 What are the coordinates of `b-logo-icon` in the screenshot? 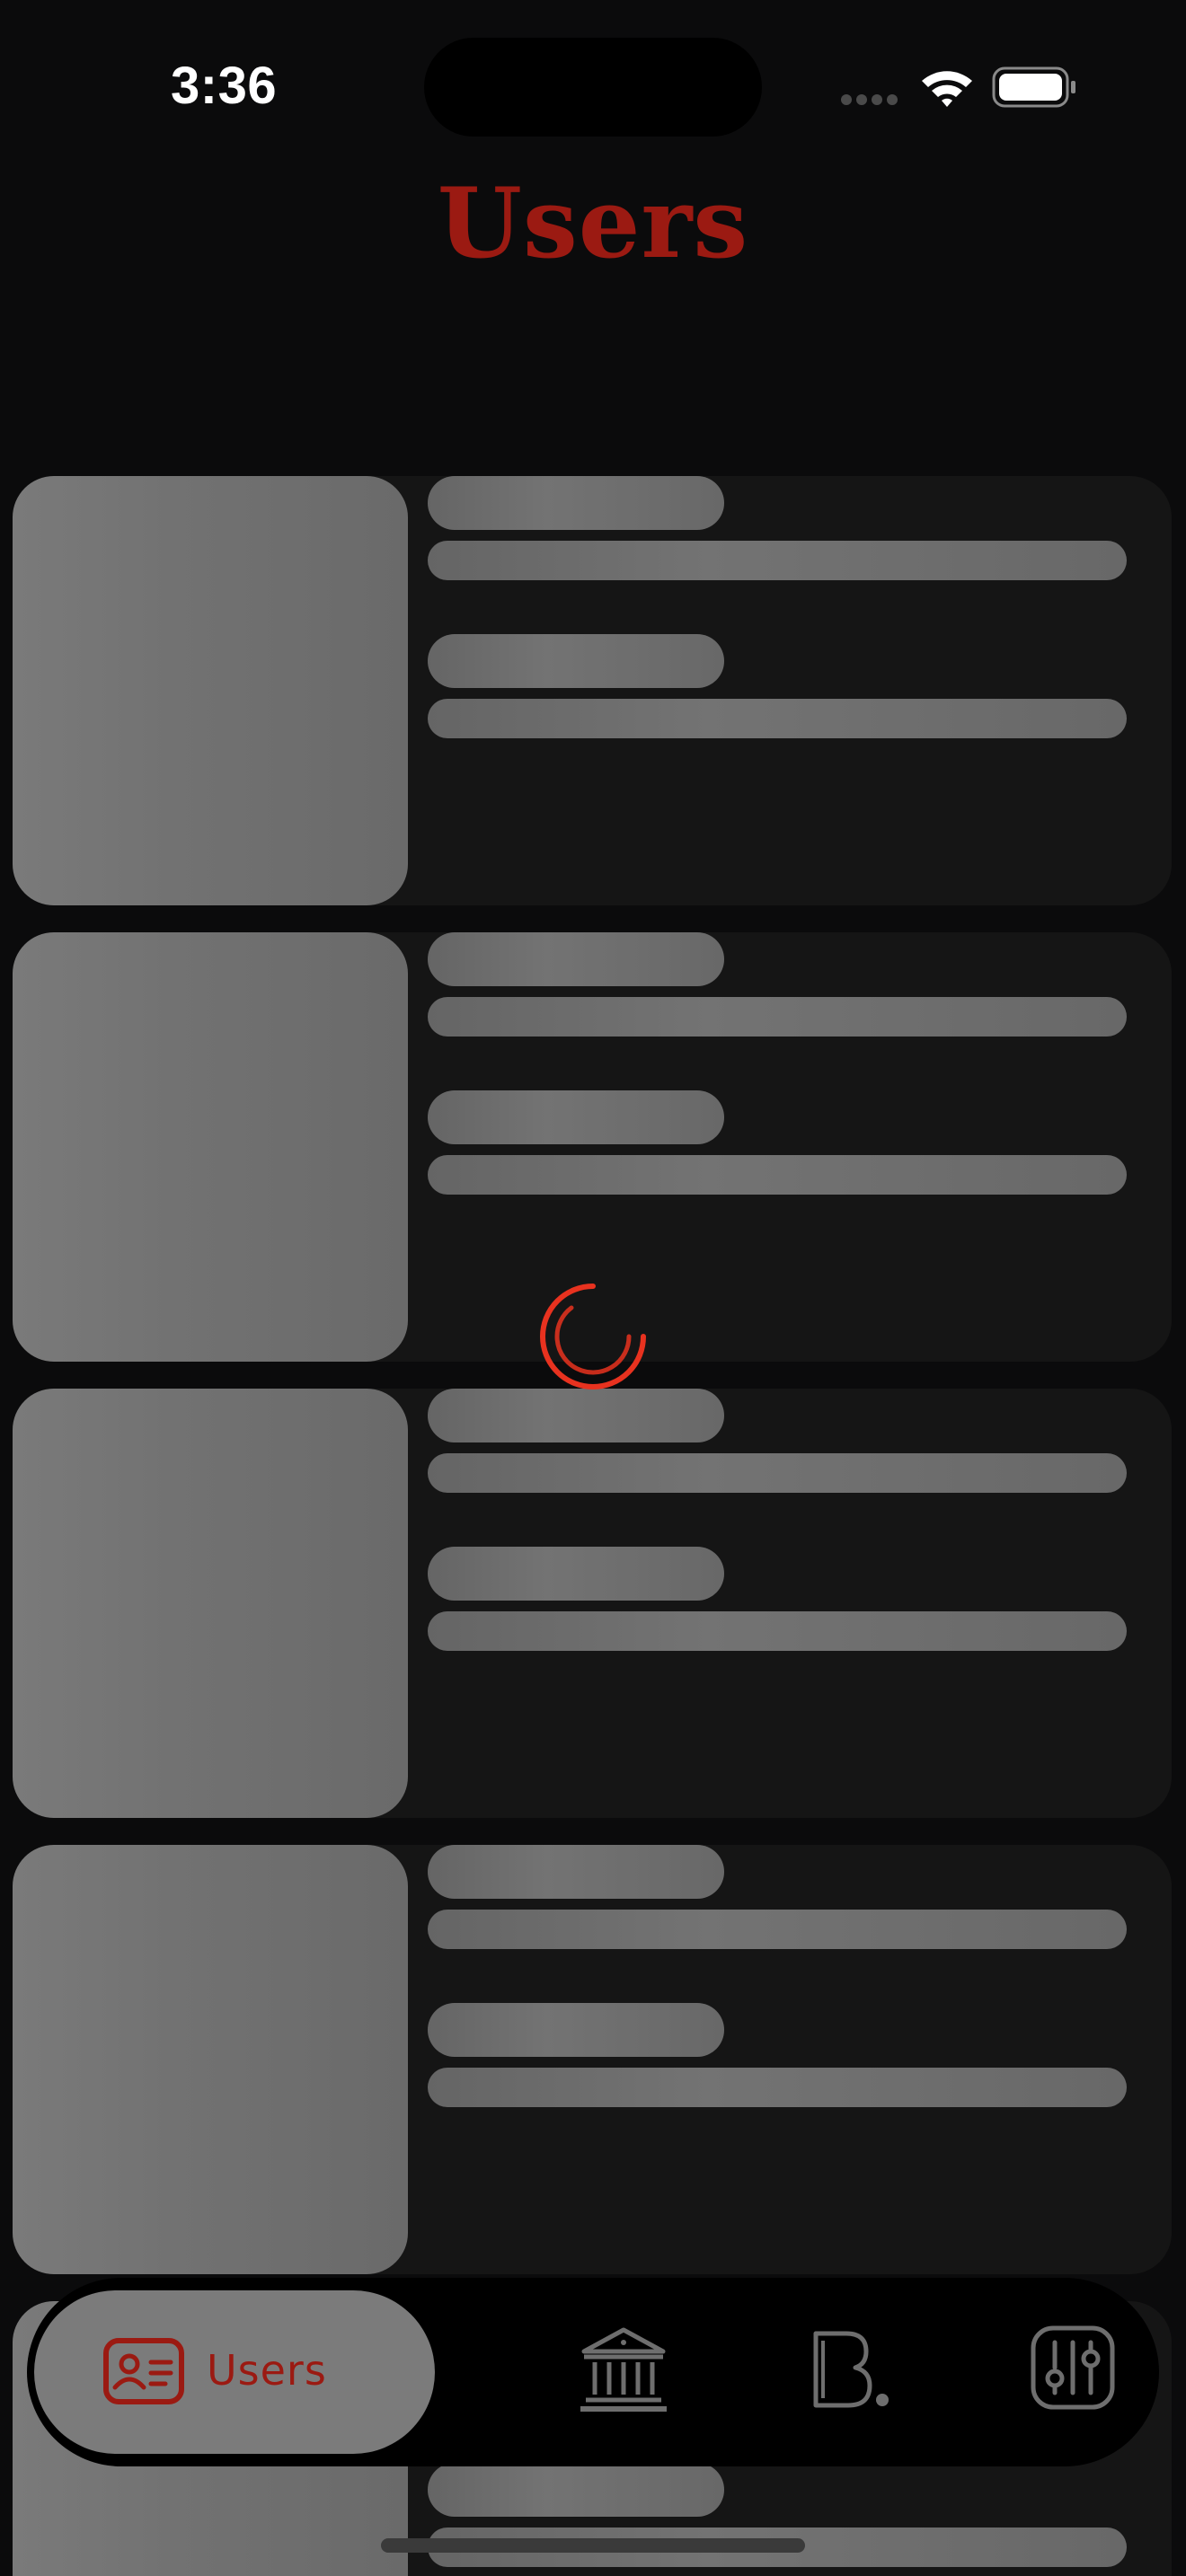 It's located at (848, 2375).